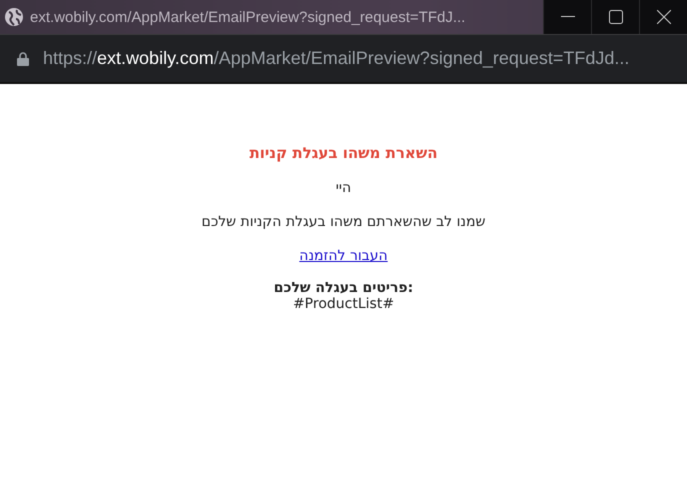 This screenshot has width=687, height=503. Describe the element at coordinates (343, 304) in the screenshot. I see `product-list-tag-text: #ProductList#` at that location.